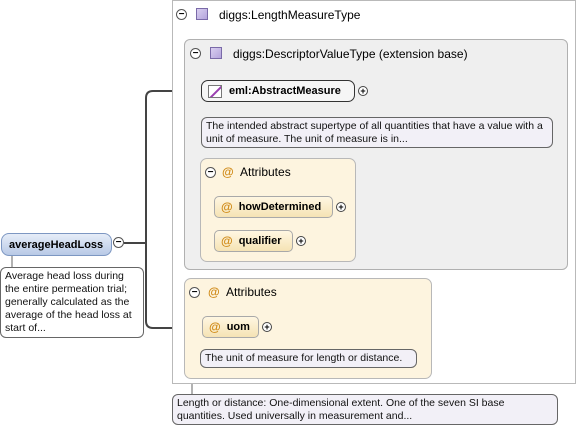  What do you see at coordinates (290, 15) in the screenshot?
I see `length-measure-type-title: diggs:LengthMeasureType` at bounding box center [290, 15].